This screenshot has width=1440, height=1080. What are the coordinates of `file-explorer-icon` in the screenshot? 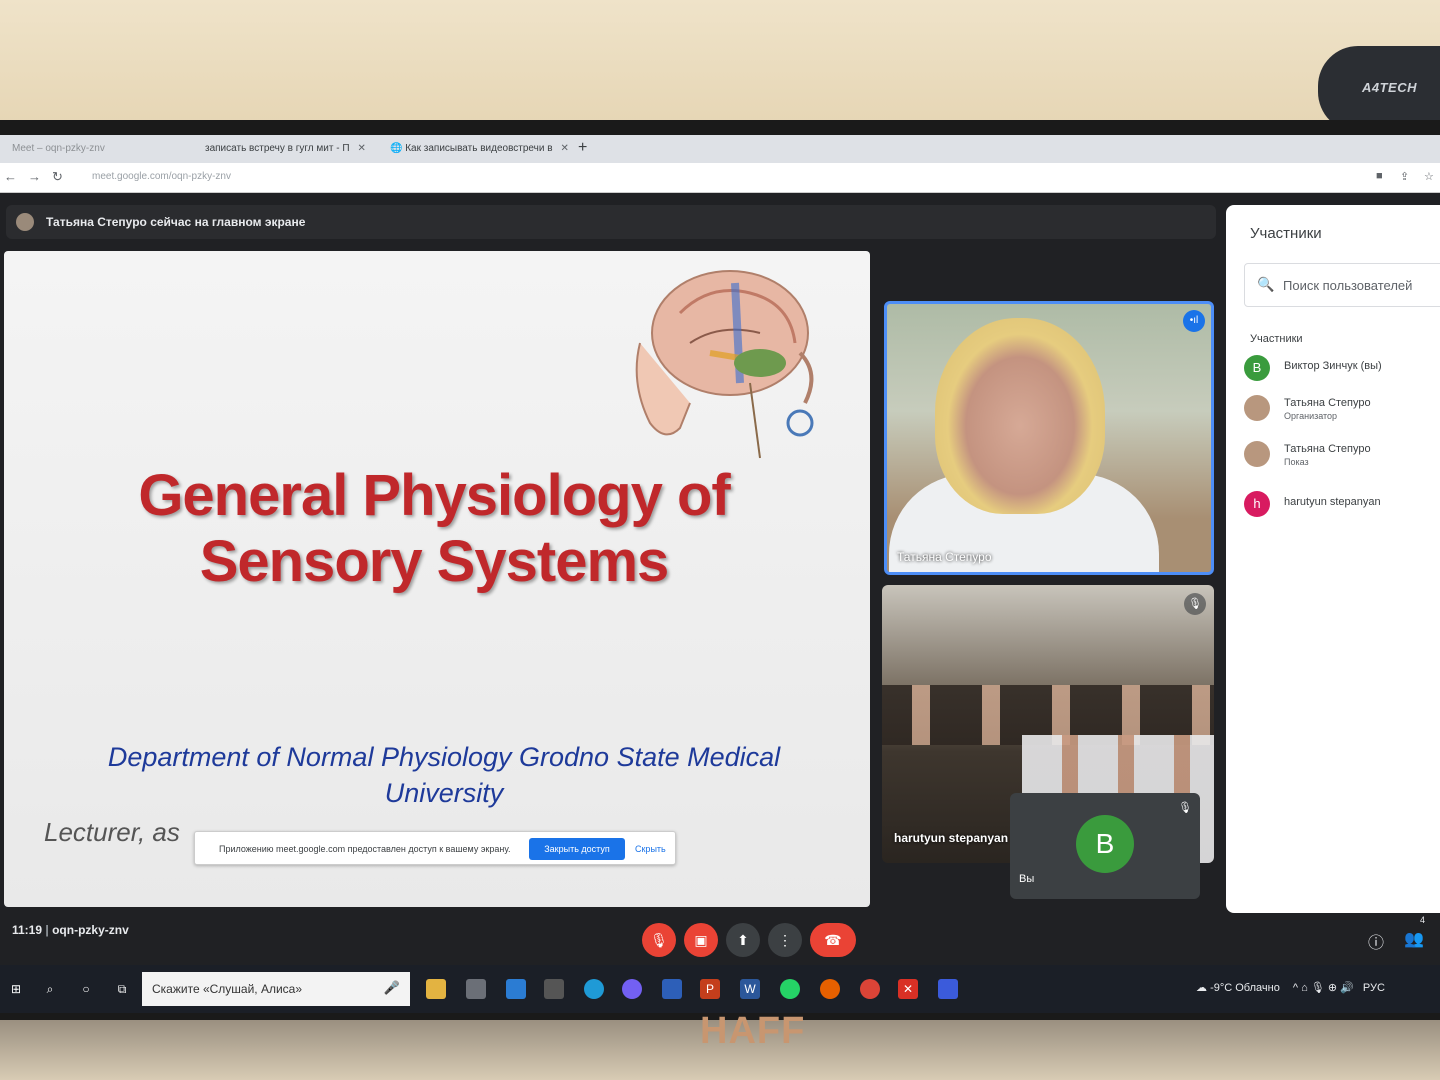 It's located at (436, 989).